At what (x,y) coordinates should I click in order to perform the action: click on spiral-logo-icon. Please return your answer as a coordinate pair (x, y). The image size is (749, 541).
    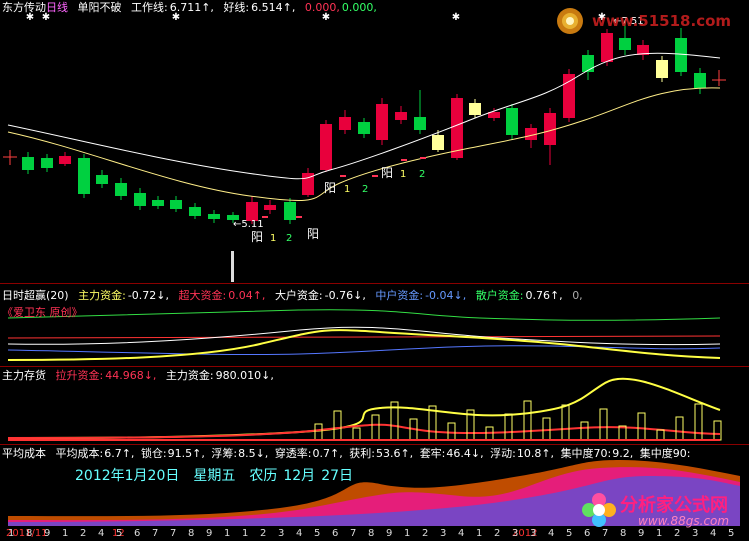
    Looking at the image, I should click on (570, 21).